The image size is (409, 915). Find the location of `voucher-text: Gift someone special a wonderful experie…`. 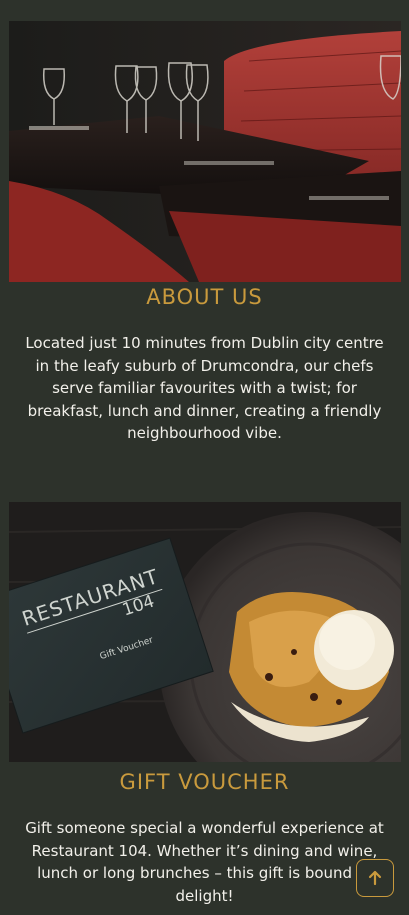

voucher-text: Gift someone special a wonderful experie… is located at coordinates (204, 862).